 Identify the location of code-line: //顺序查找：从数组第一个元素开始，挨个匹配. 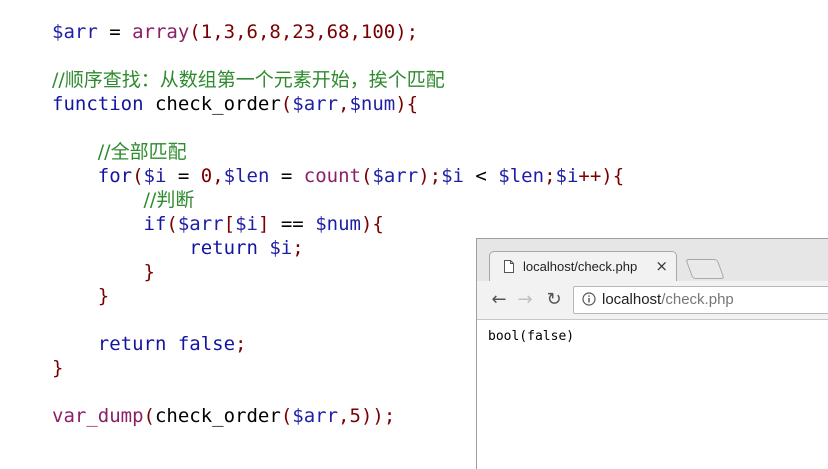
(338, 80).